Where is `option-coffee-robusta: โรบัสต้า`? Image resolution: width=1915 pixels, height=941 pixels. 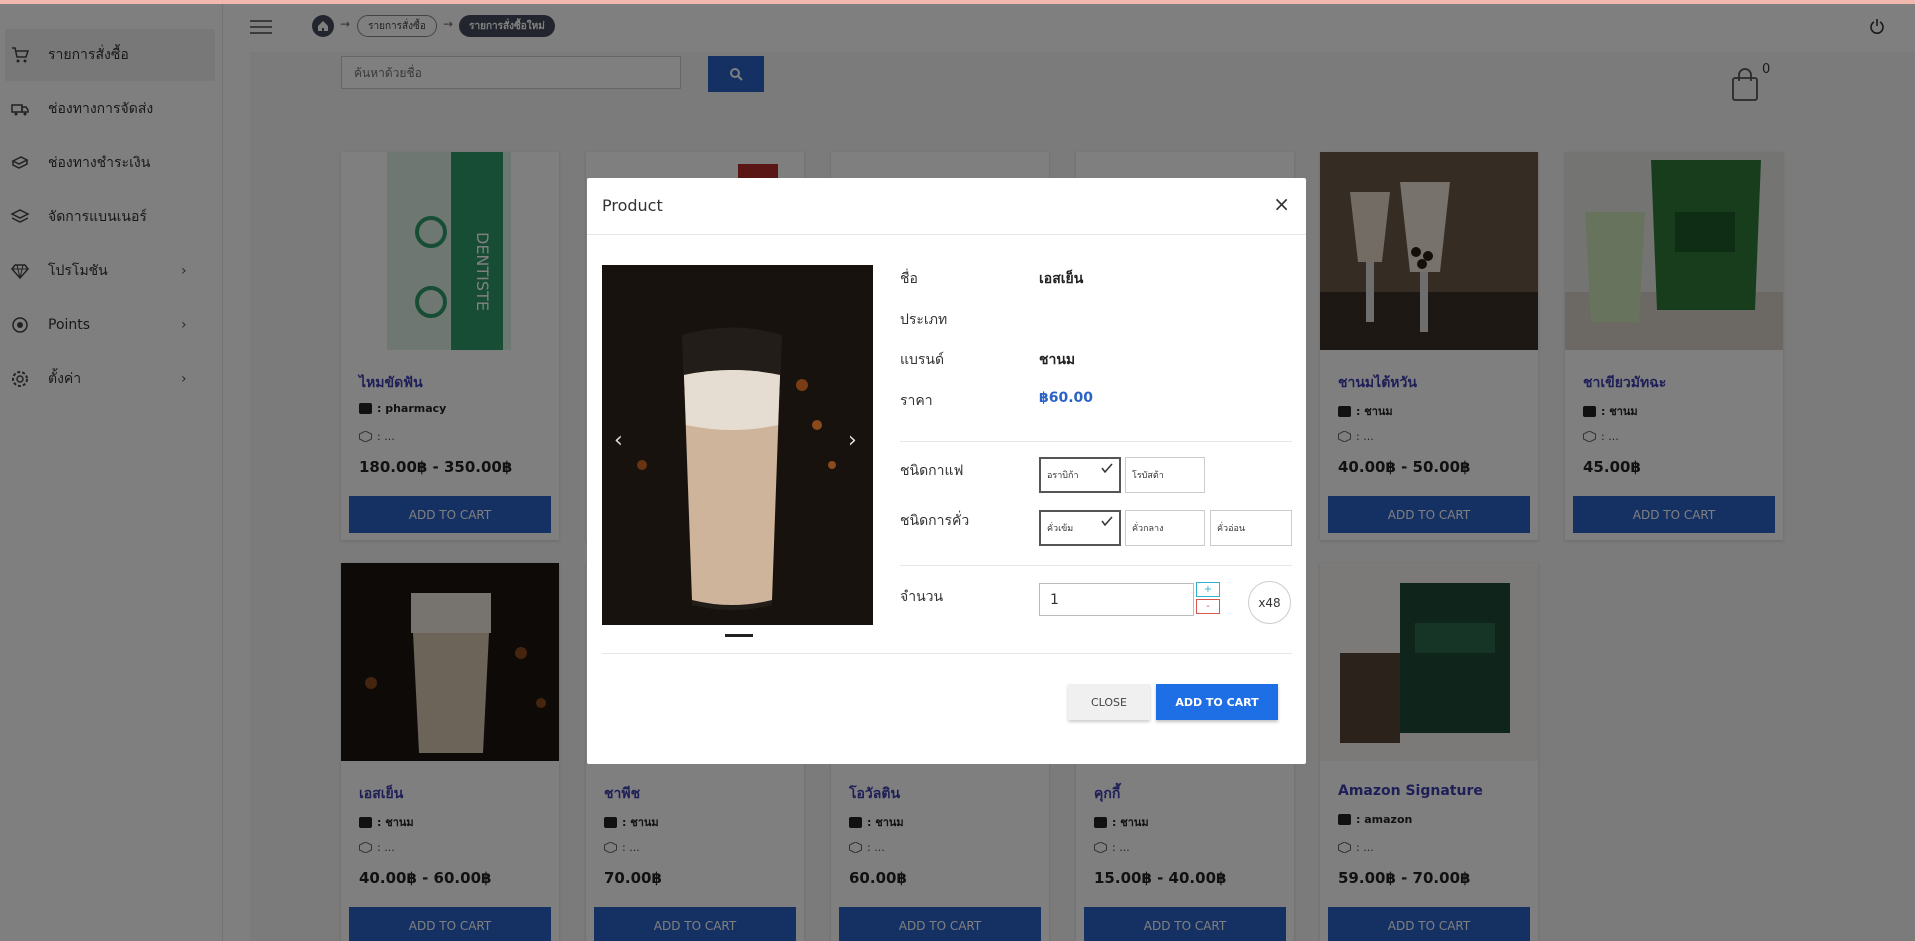 option-coffee-robusta: โรบัสต้า is located at coordinates (1165, 475).